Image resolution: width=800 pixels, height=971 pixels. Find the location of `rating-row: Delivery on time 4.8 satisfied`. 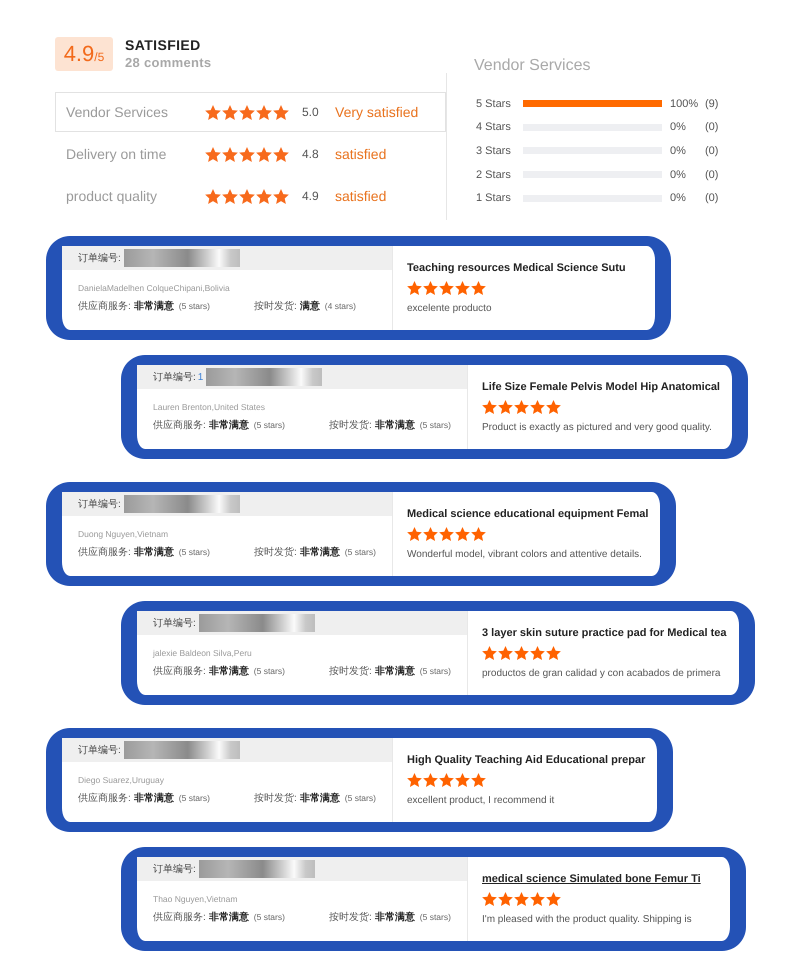

rating-row: Delivery on time 4.8 satisfied is located at coordinates (250, 154).